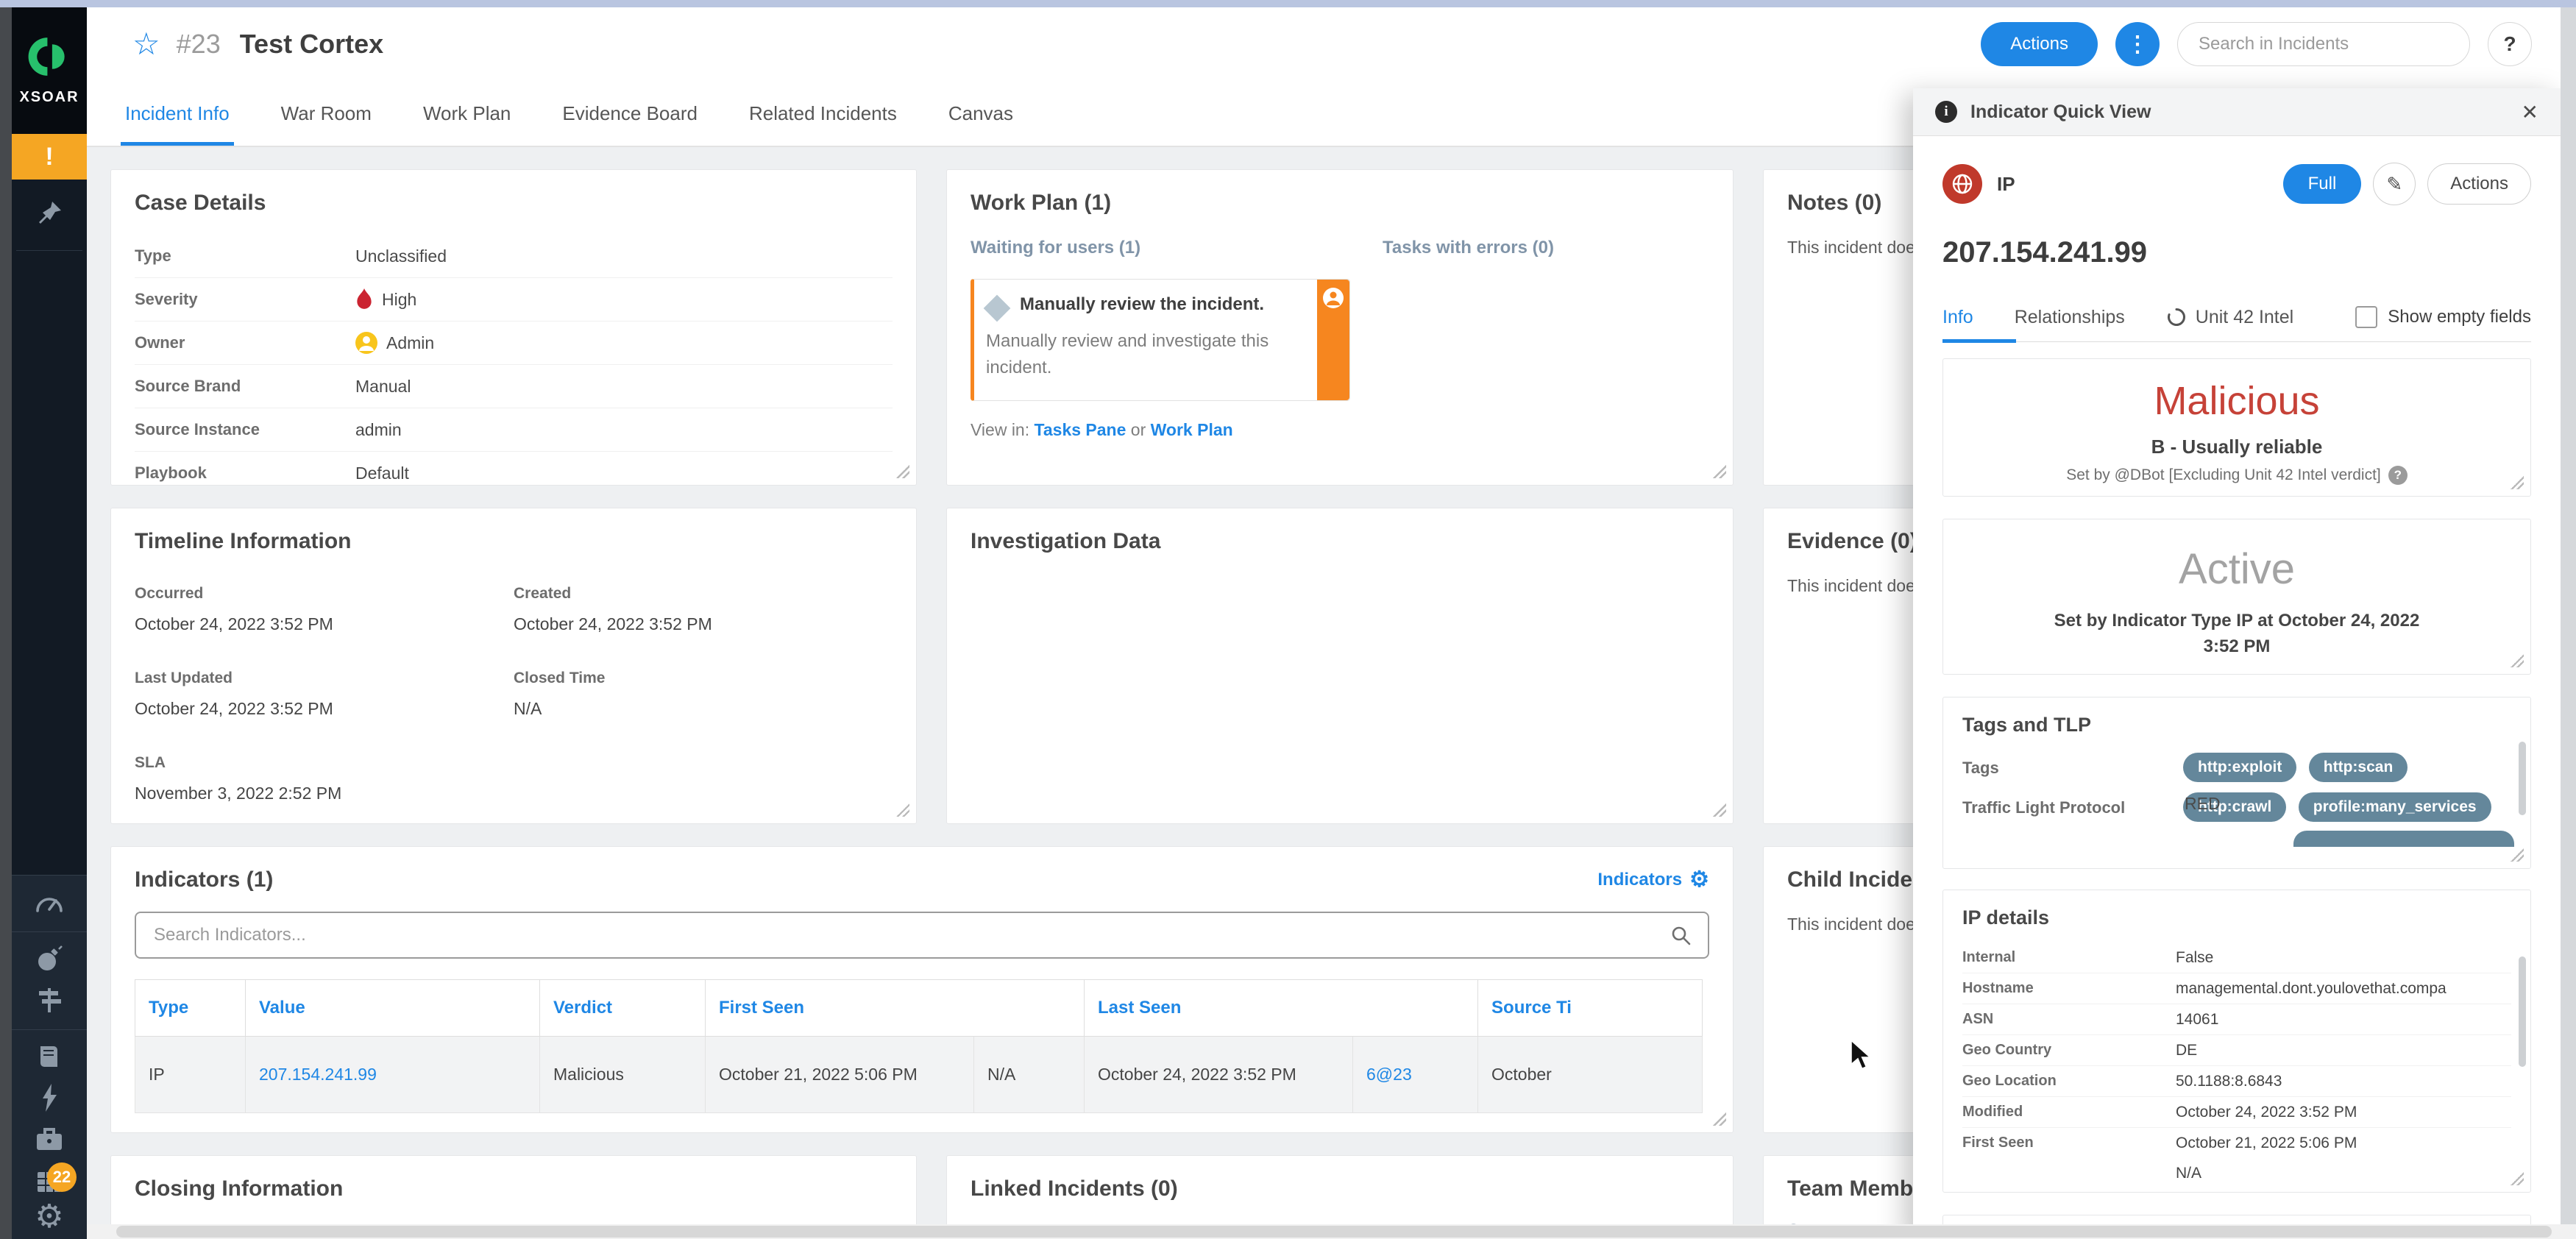 The width and height of the screenshot is (2576, 1239). Describe the element at coordinates (1281, 1008) in the screenshot. I see `col-last-seen: Last Seen` at that location.